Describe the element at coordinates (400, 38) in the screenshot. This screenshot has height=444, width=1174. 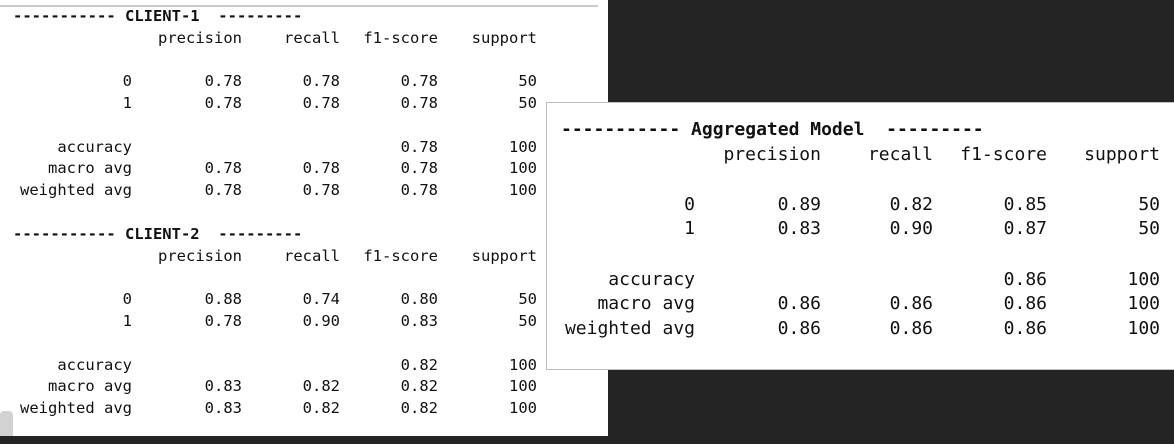
I see `client1-header-f1: f1-score` at that location.